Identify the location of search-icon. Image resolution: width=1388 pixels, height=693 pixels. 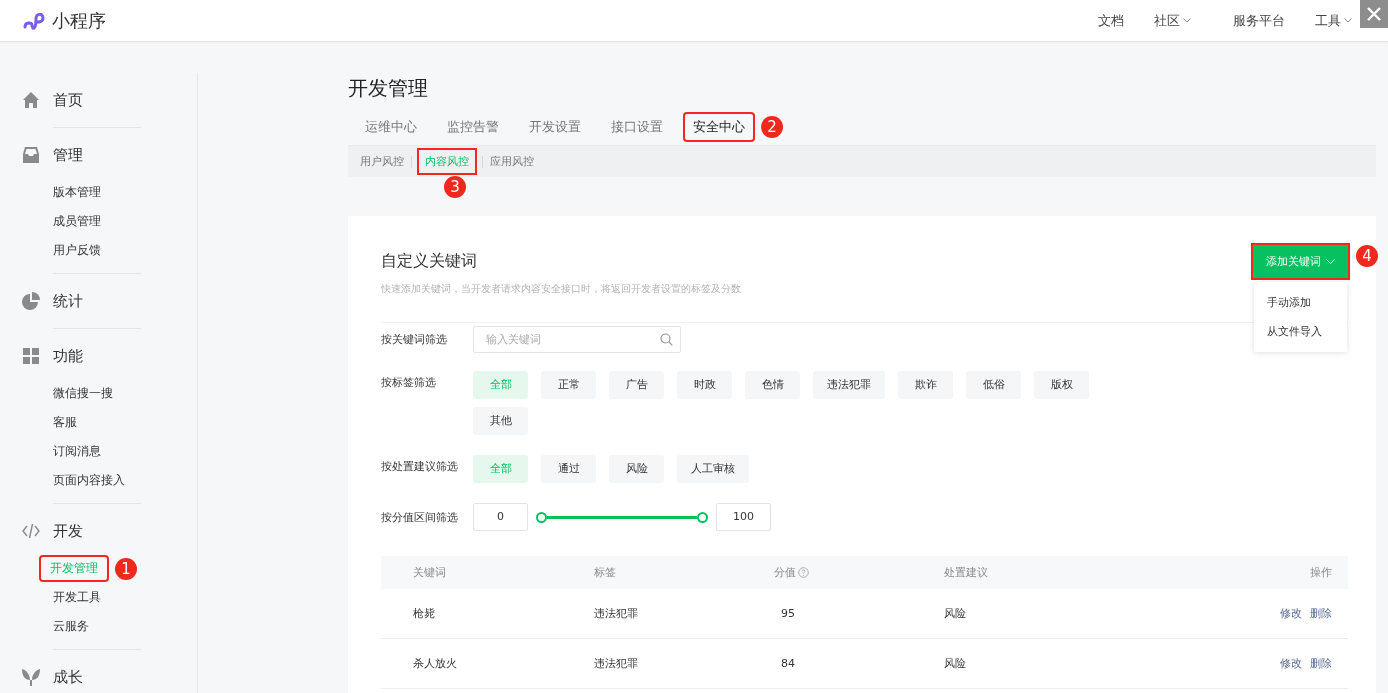
(666, 339).